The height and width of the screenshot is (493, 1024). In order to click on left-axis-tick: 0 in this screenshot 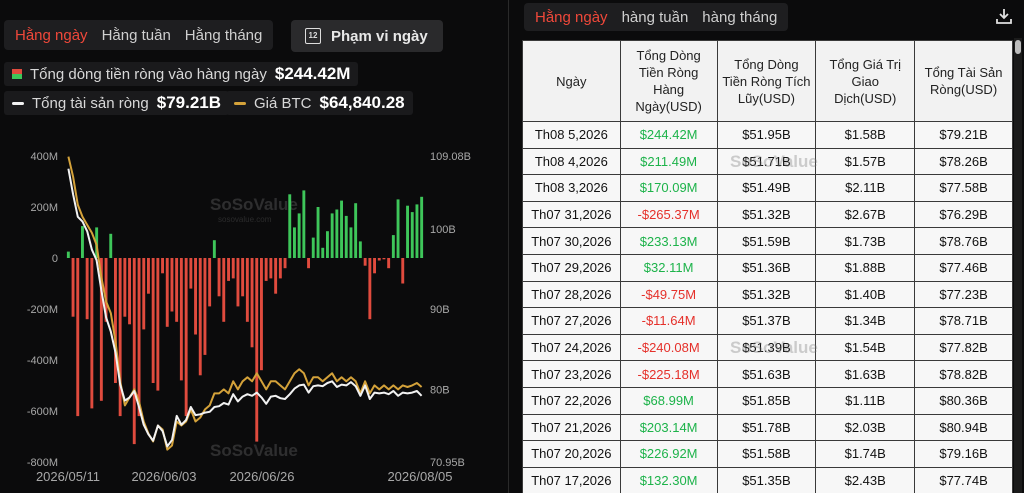, I will do `click(55, 259)`.